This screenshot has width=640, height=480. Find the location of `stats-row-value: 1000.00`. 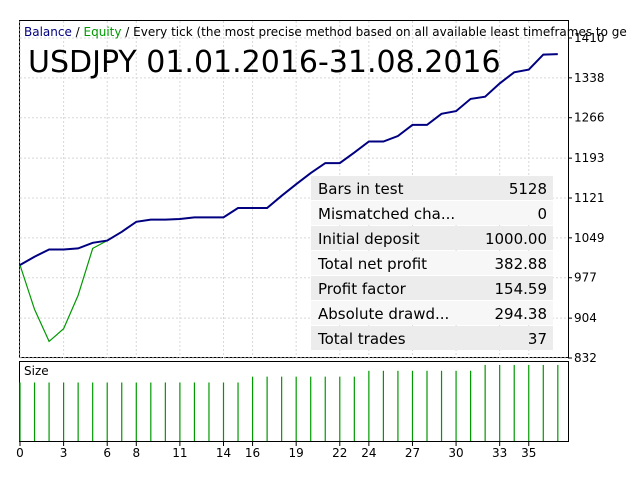

stats-row-value: 1000.00 is located at coordinates (516, 239).